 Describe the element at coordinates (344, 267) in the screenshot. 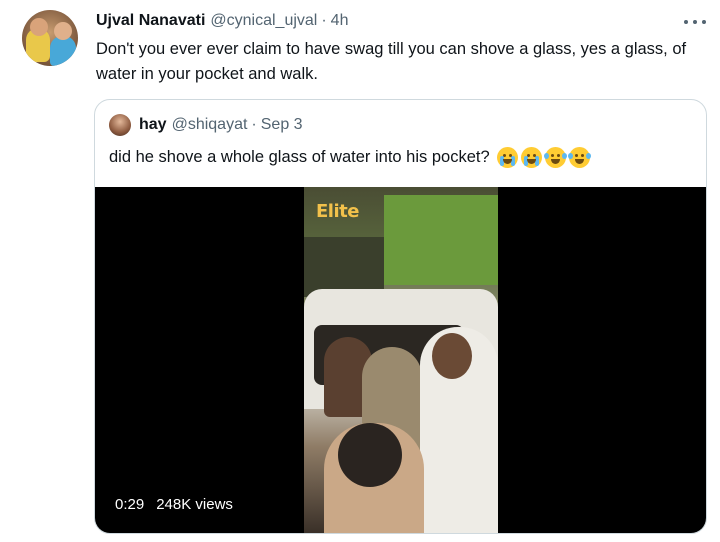

I see `video-scene-building` at that location.